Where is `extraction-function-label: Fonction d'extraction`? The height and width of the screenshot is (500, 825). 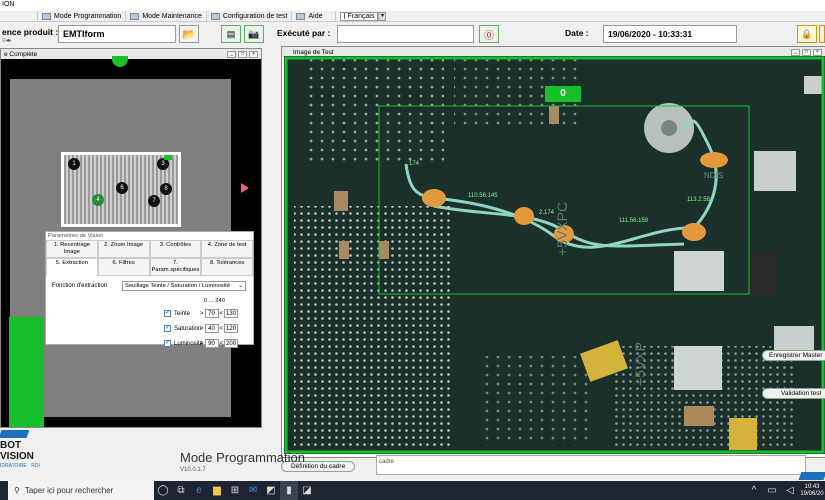 extraction-function-label: Fonction d'extraction is located at coordinates (80, 286).